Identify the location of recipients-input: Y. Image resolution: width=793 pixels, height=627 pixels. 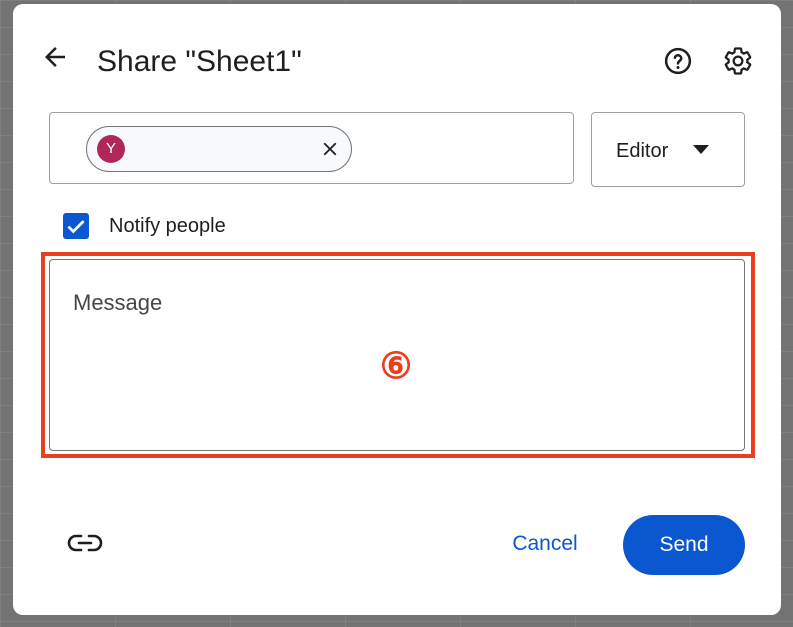
(311, 148).